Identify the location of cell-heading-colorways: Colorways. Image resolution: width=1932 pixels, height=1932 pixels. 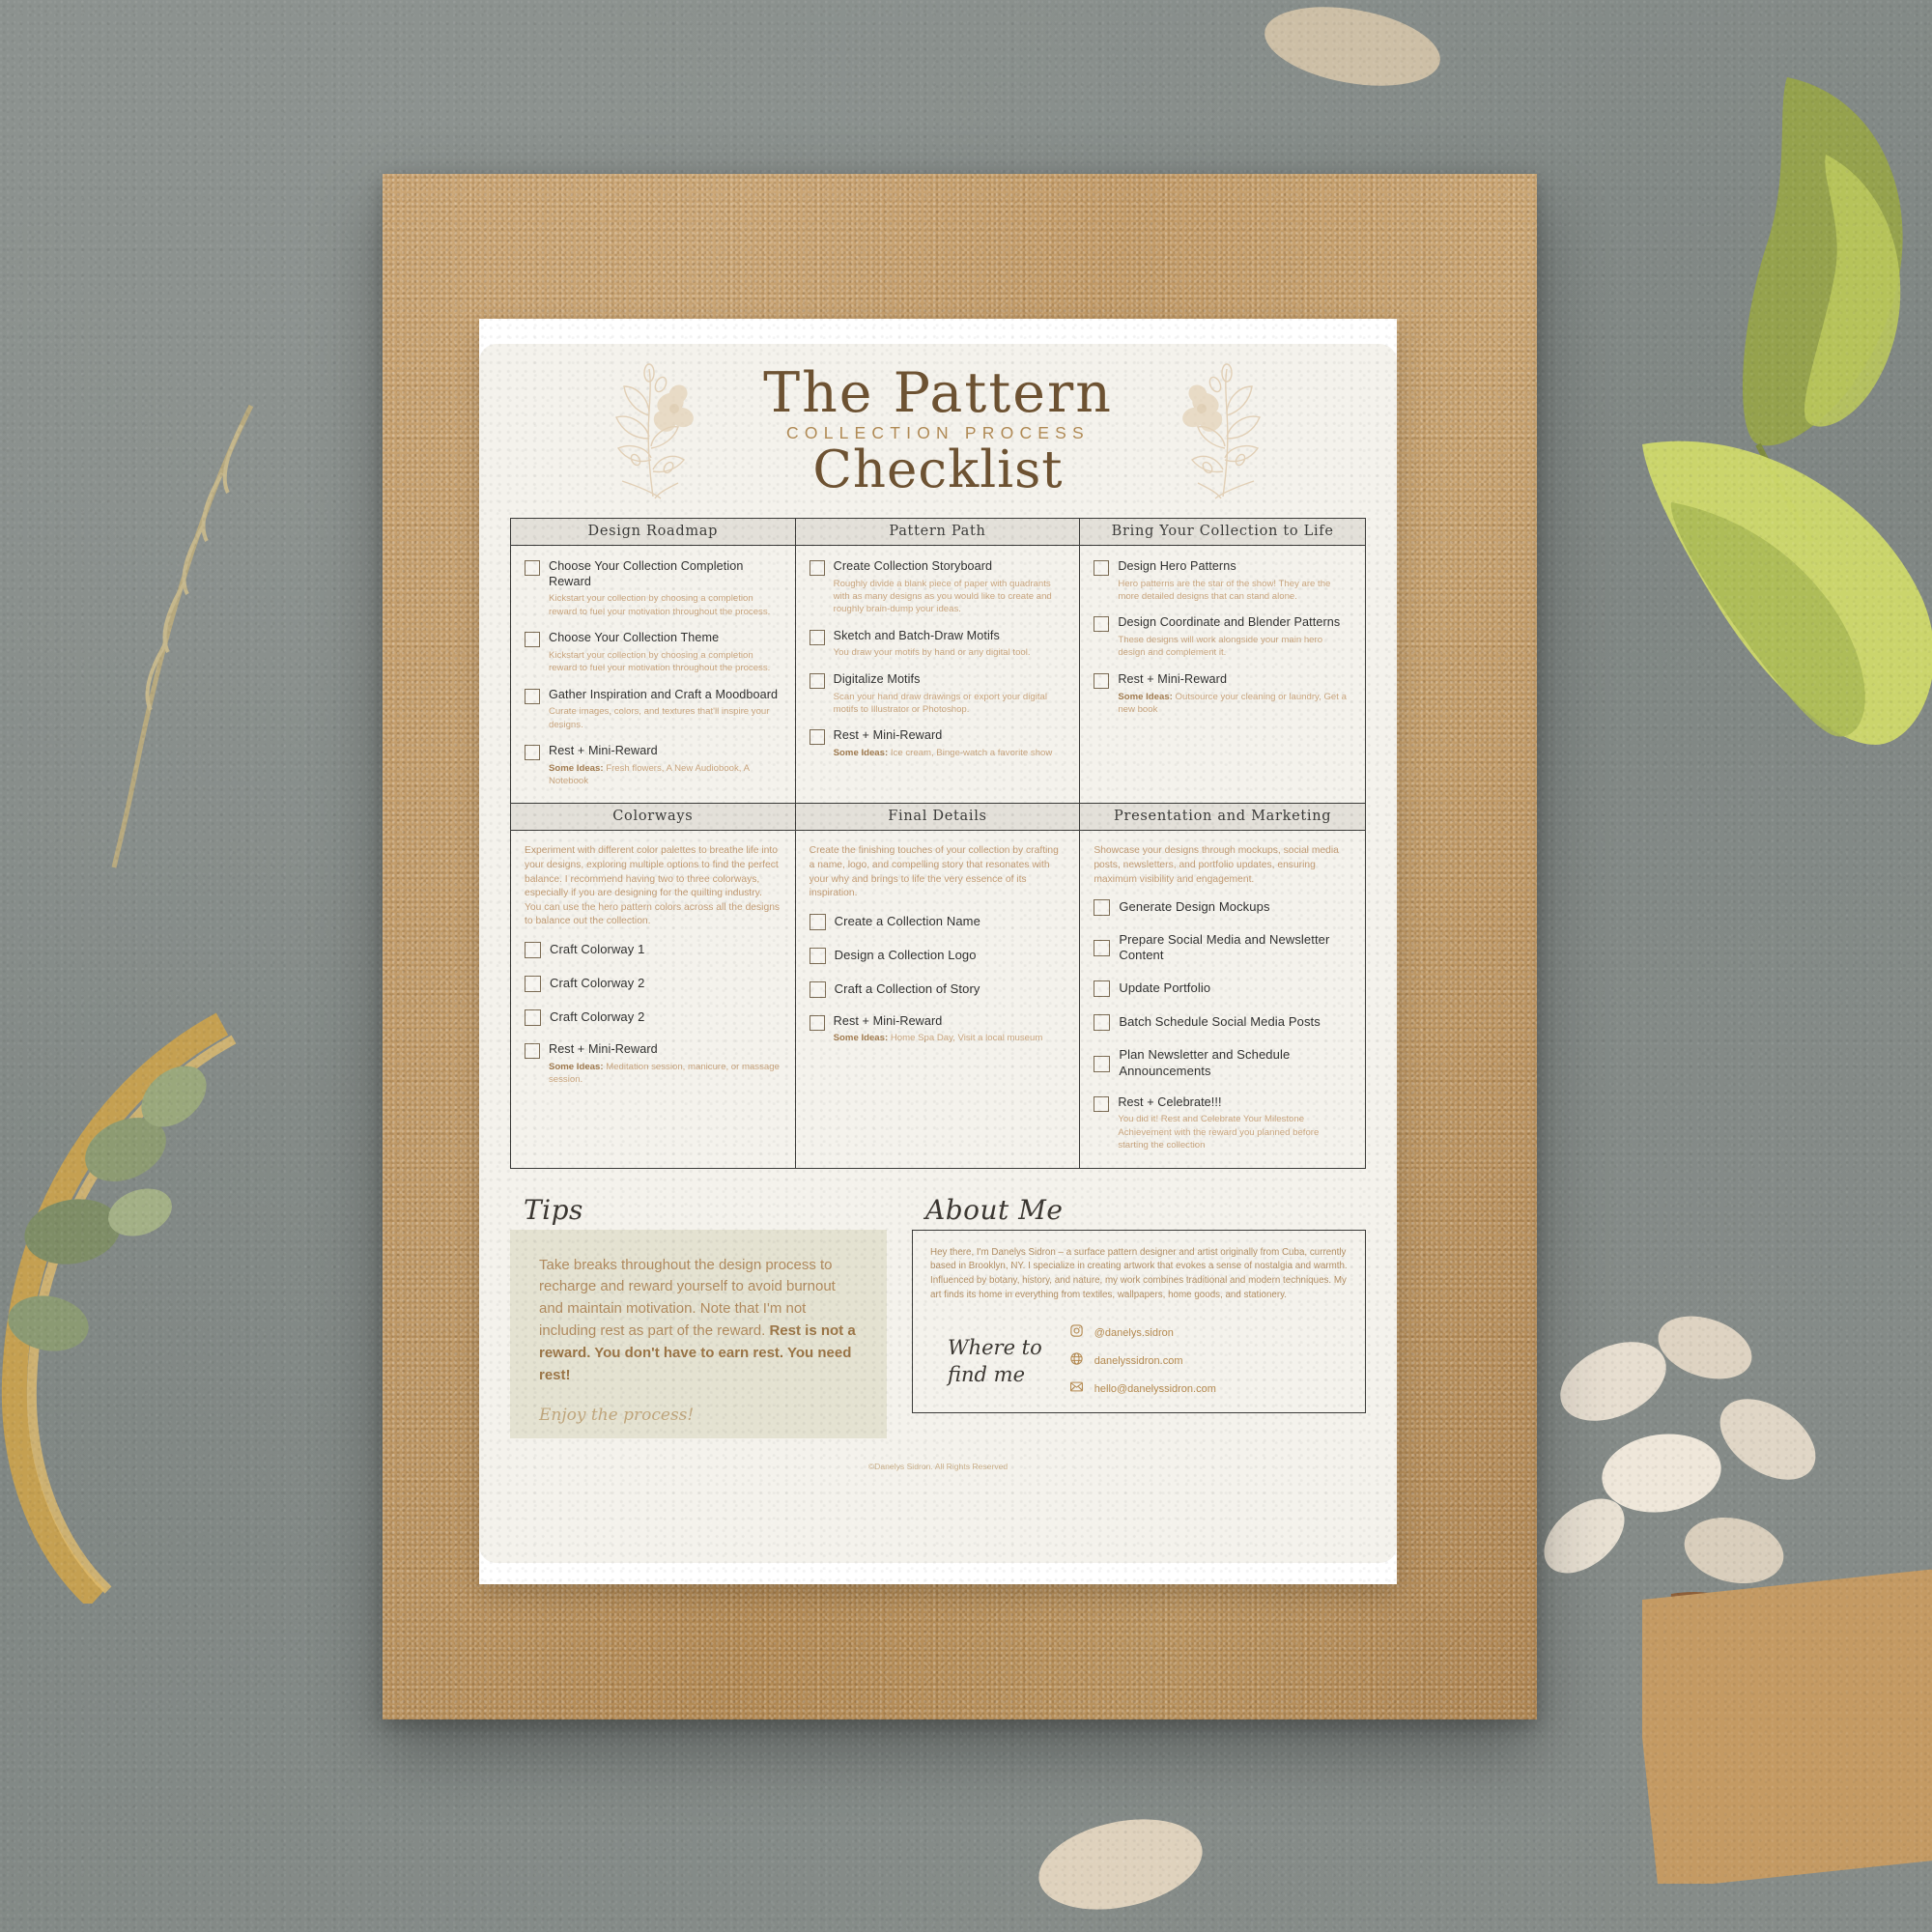
(653, 818).